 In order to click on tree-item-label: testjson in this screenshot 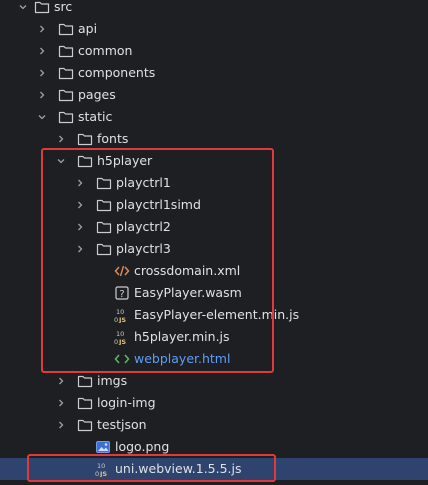, I will do `click(122, 424)`.